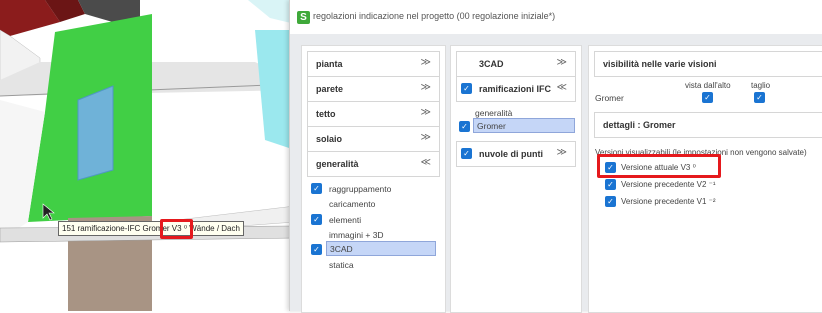 The image size is (822, 313). What do you see at coordinates (708, 125) in the screenshot?
I see `section-dettagli: dettagli : Gromer` at bounding box center [708, 125].